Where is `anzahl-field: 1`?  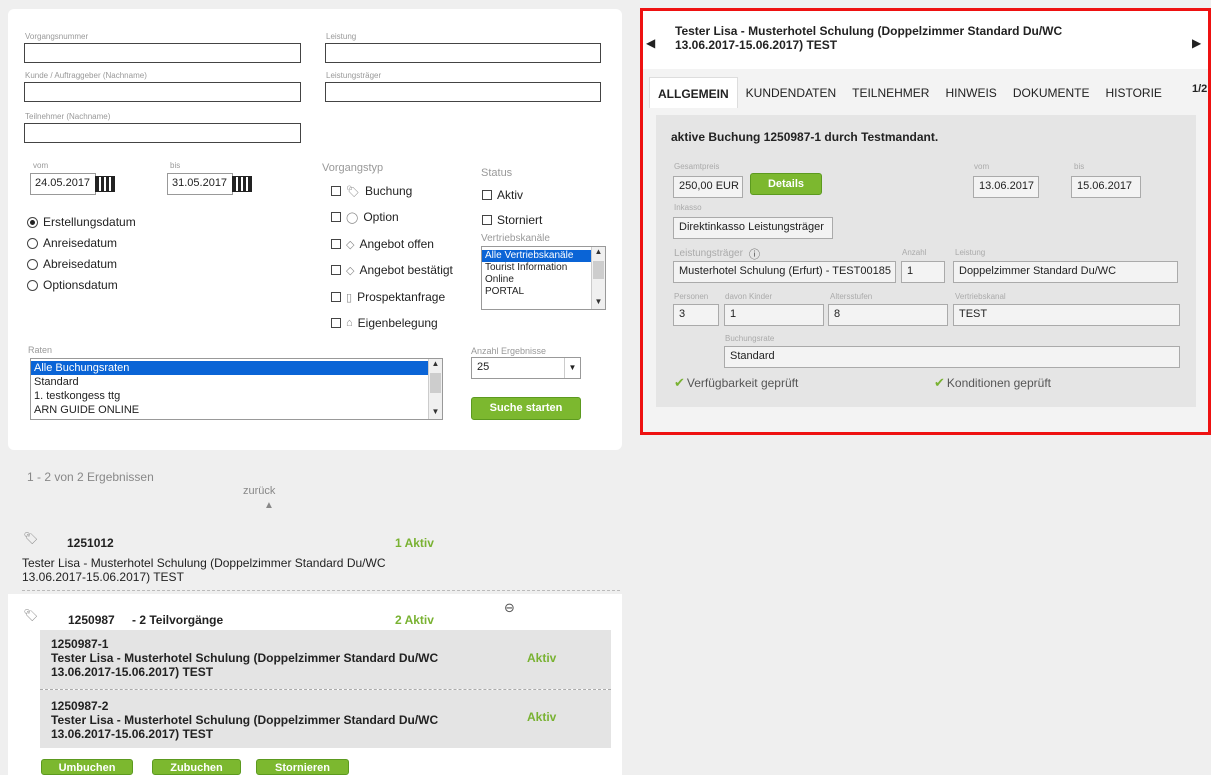
anzahl-field: 1 is located at coordinates (923, 272).